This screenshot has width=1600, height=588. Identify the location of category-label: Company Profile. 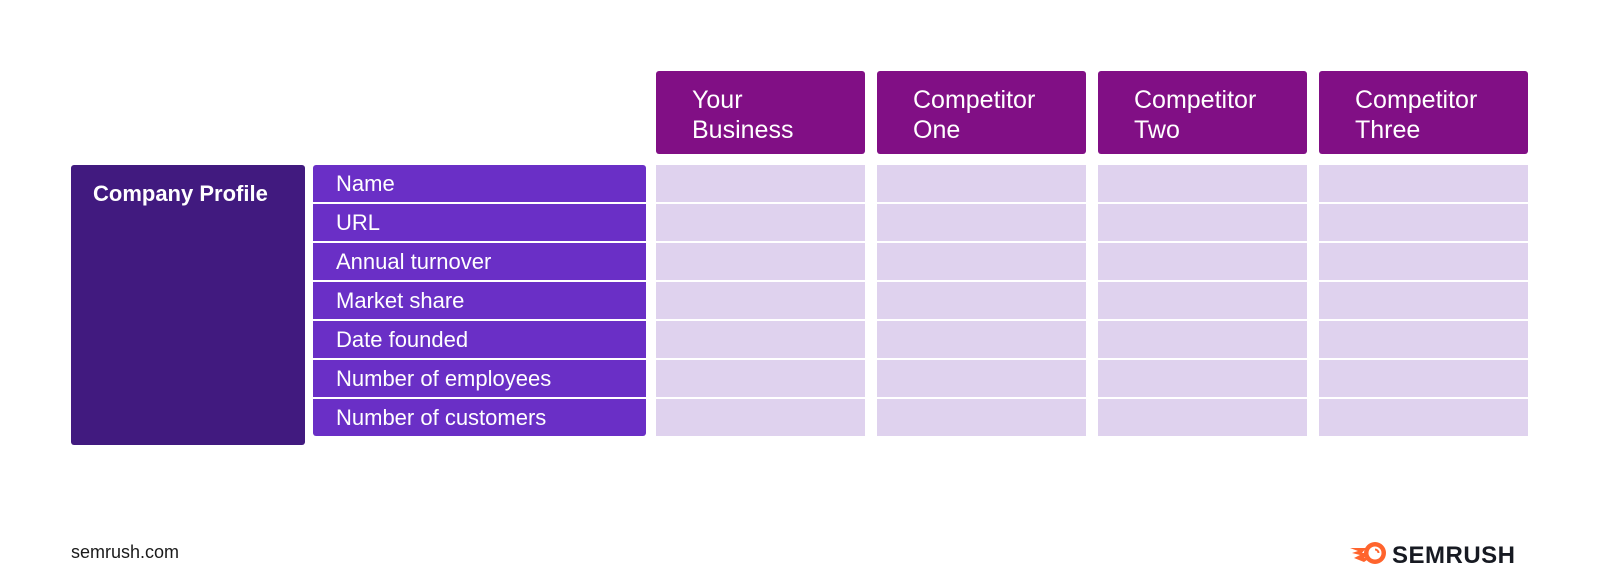
(188, 305).